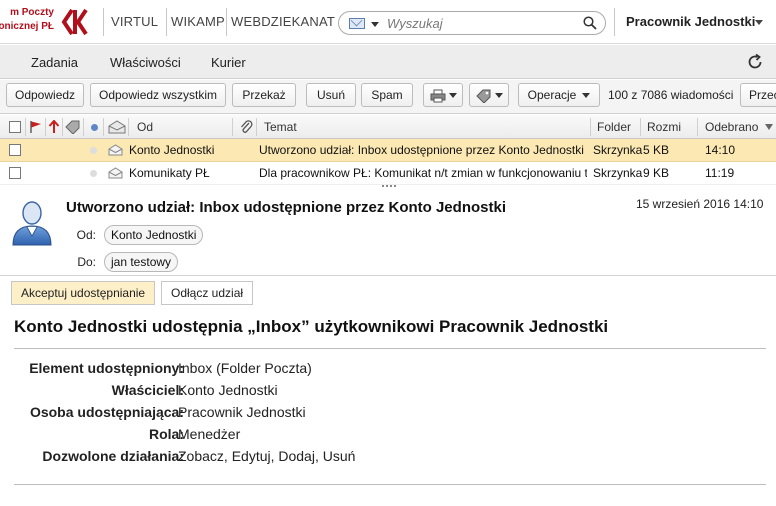  I want to click on message-count: 100 z 7086 wiadomości, so click(671, 95).